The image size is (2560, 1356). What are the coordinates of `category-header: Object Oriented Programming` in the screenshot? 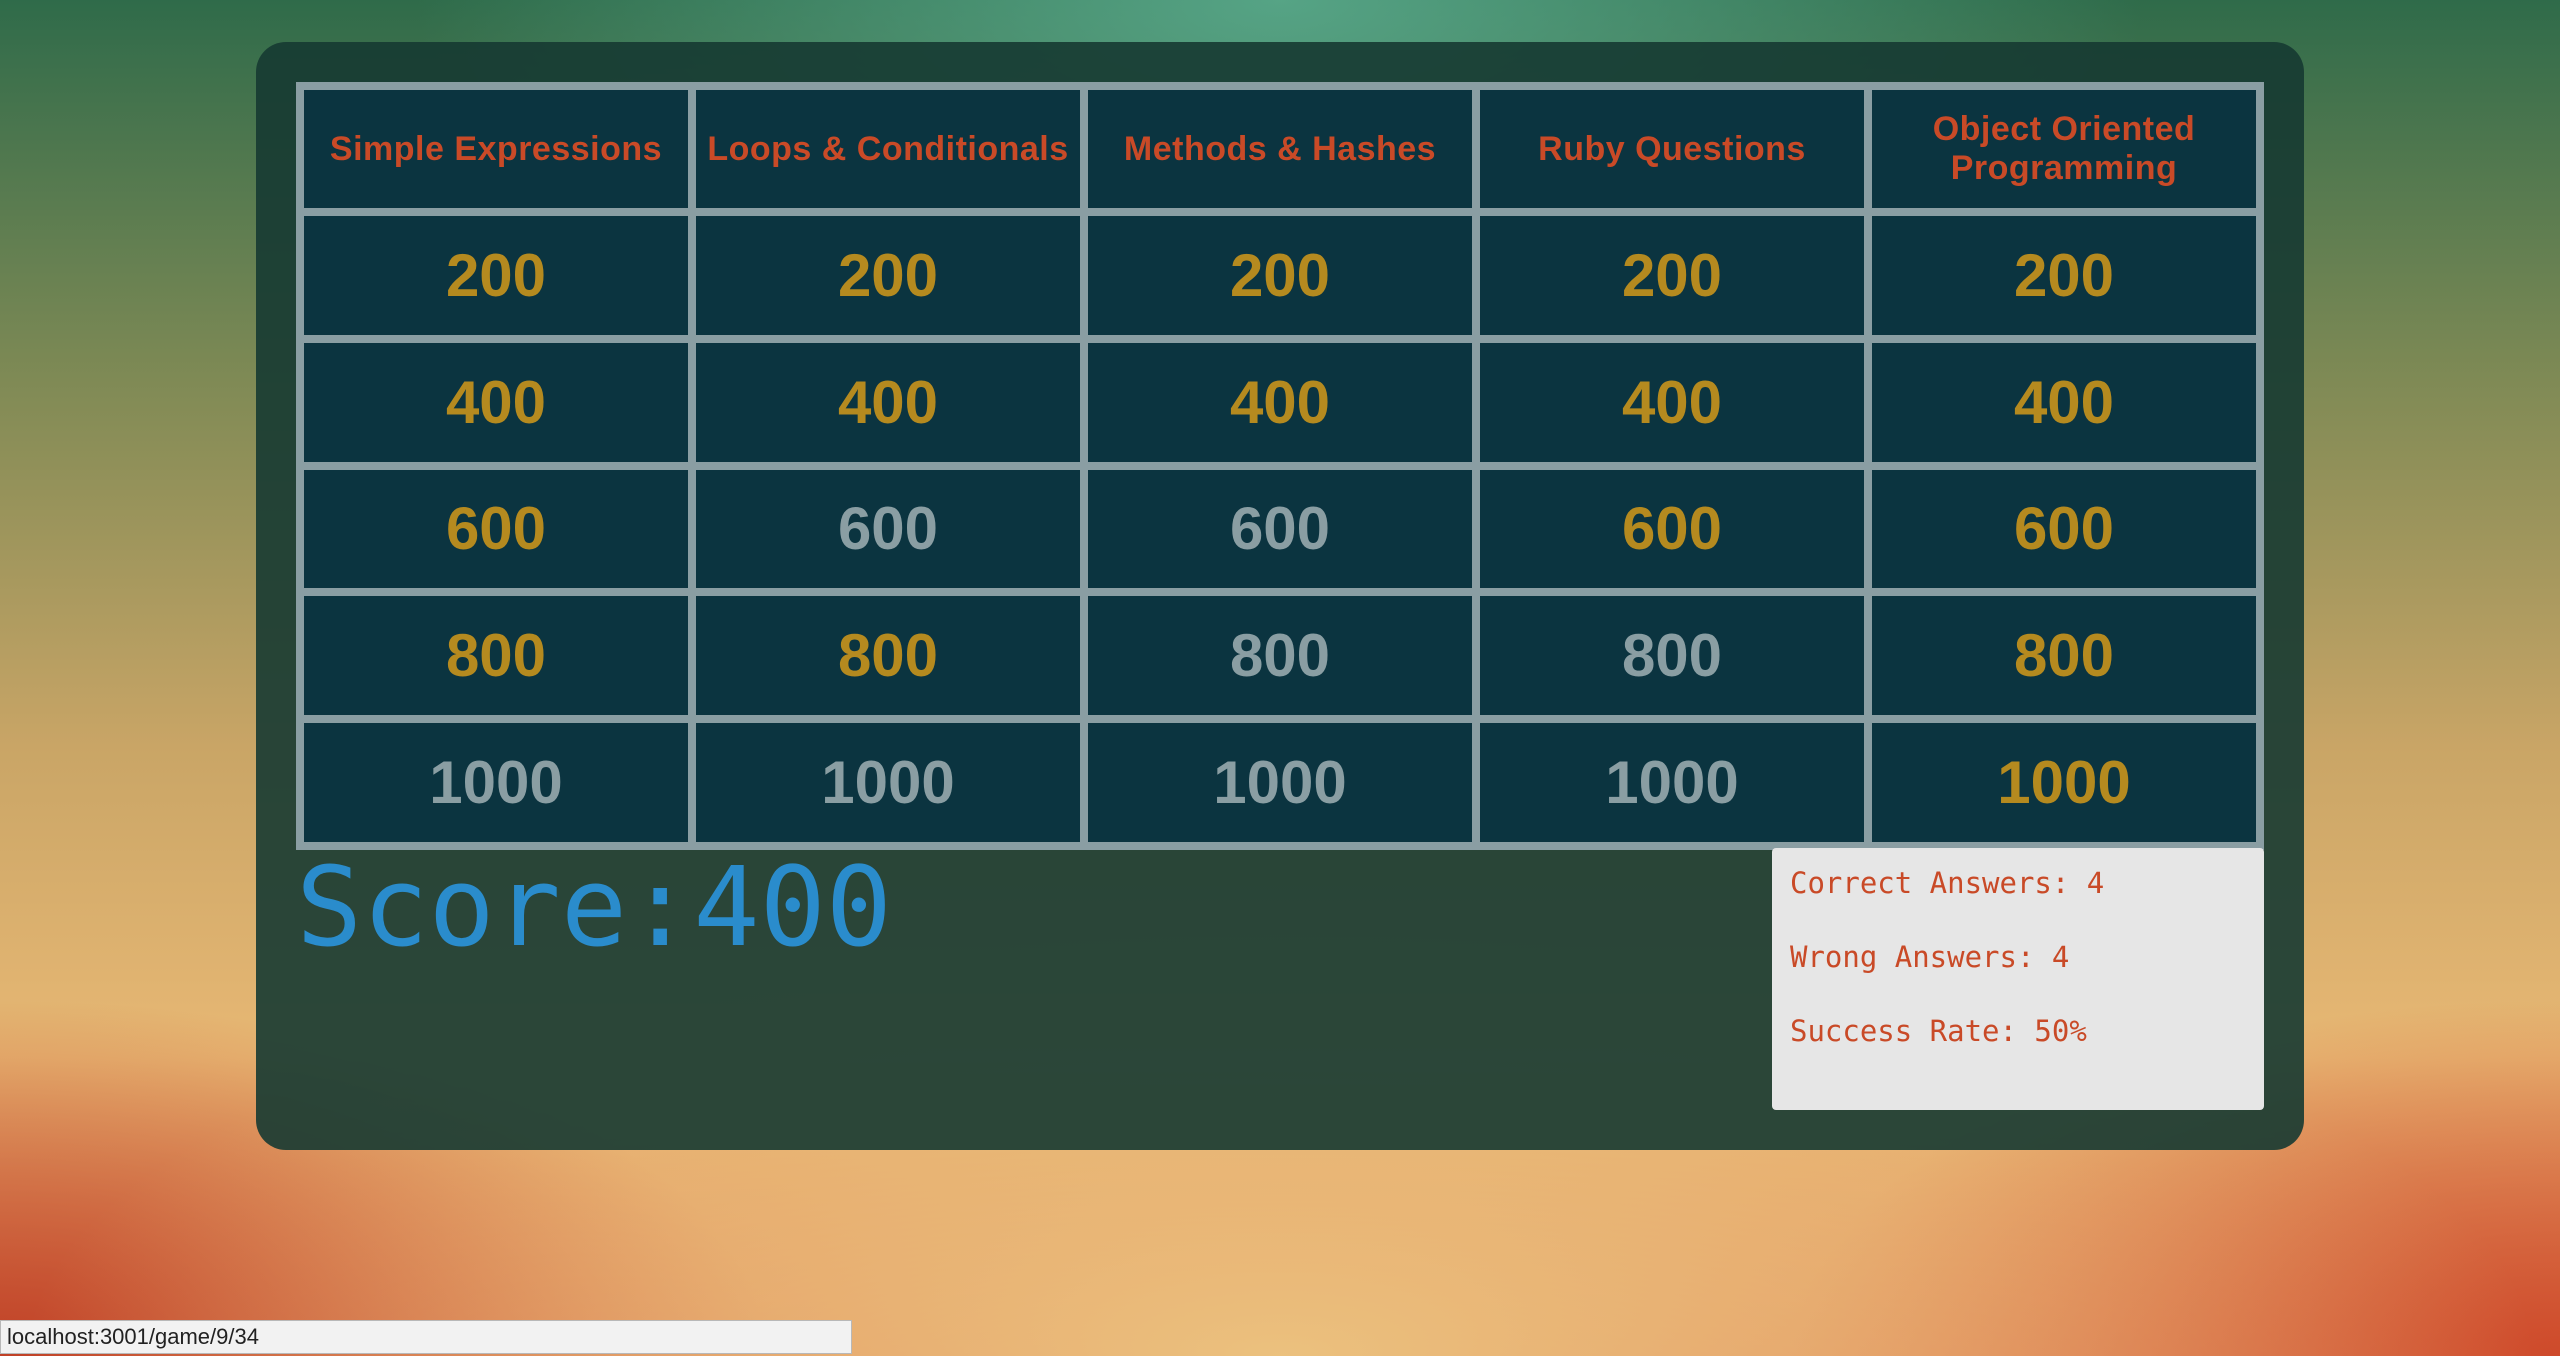 It's located at (2064, 149).